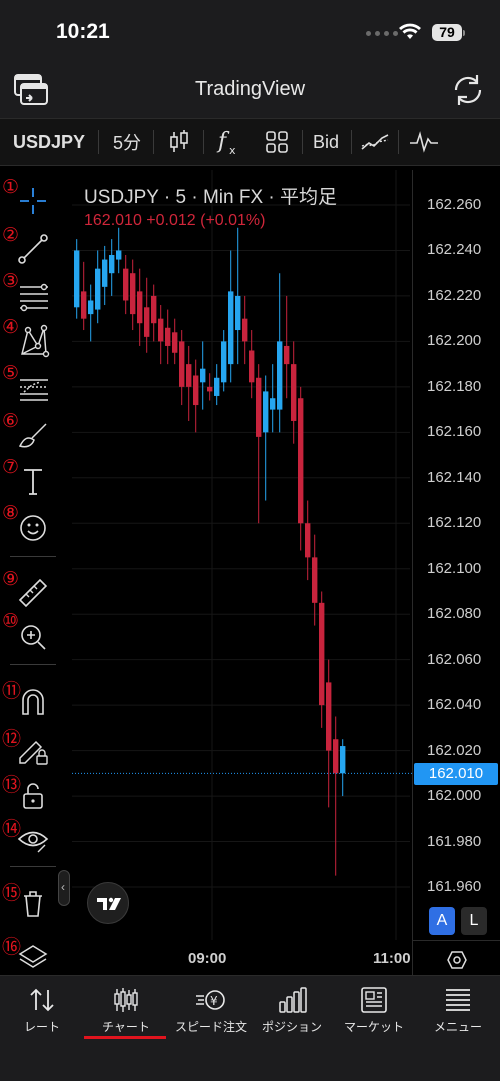 This screenshot has width=500, height=1081. I want to click on pulse-icon, so click(424, 142).